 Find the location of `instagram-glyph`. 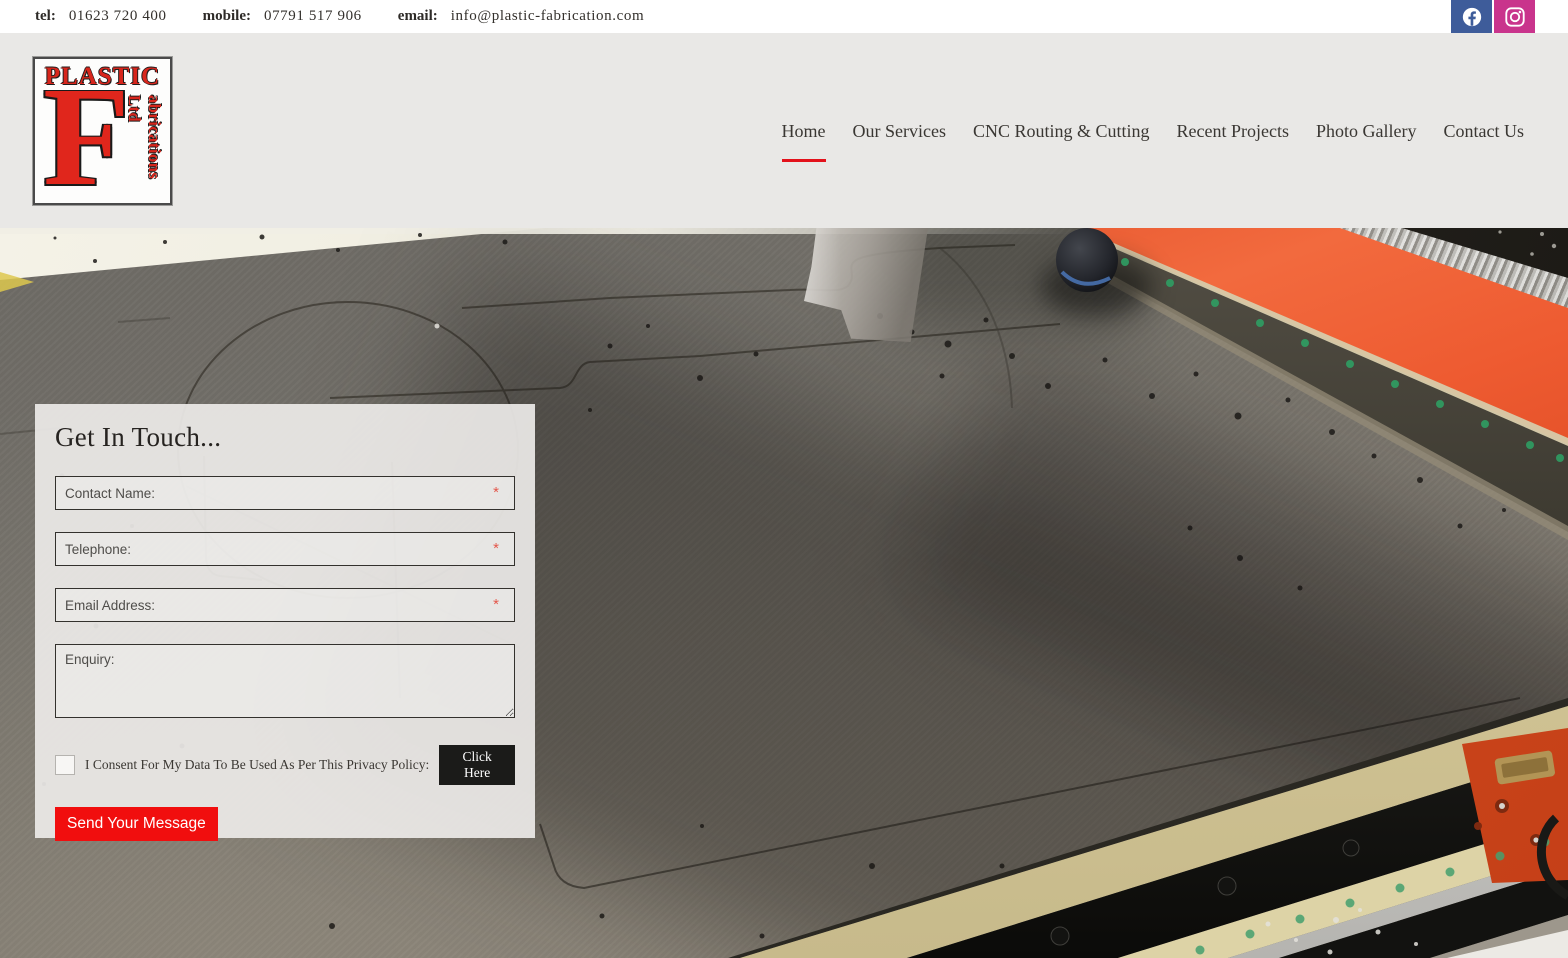

instagram-glyph is located at coordinates (1514, 17).